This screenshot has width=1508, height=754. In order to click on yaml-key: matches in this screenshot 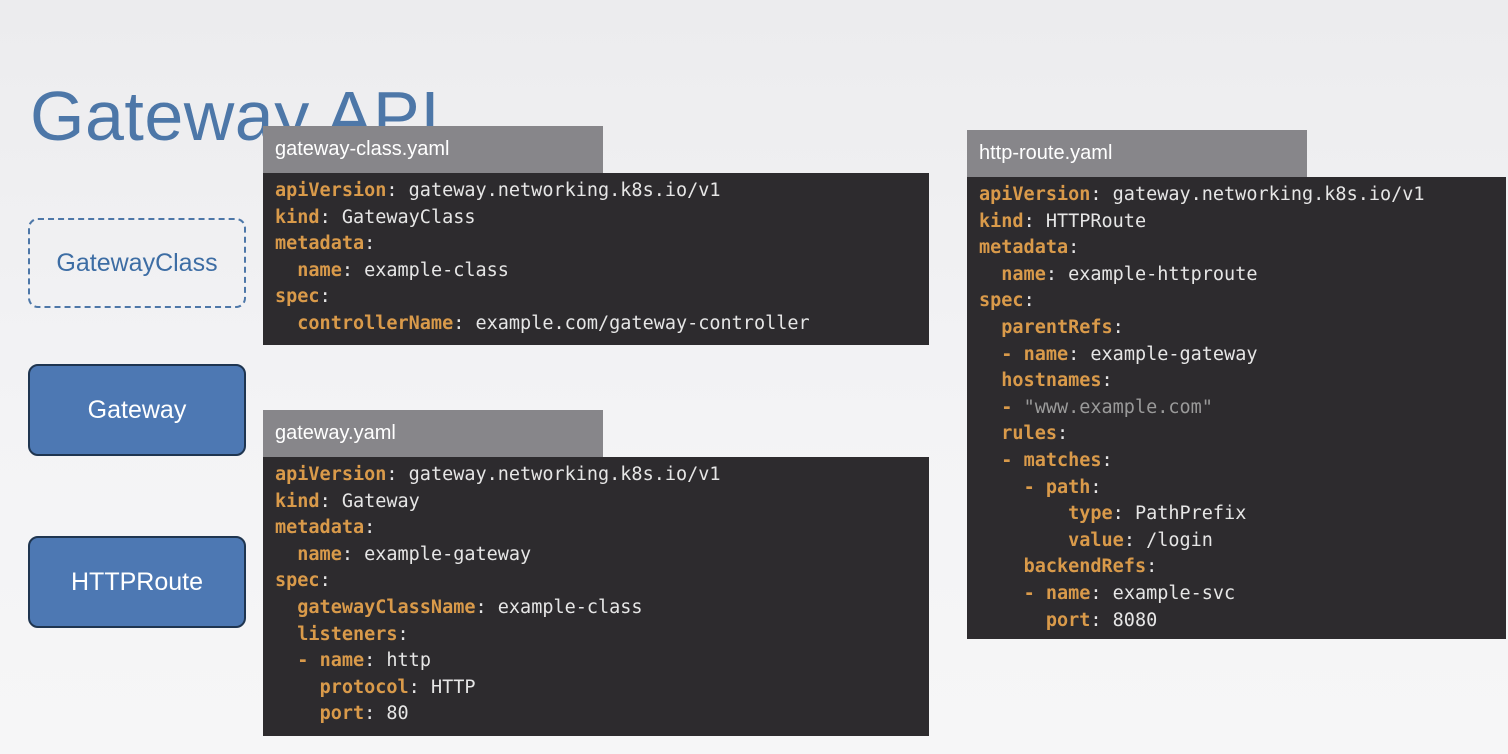, I will do `click(1062, 460)`.